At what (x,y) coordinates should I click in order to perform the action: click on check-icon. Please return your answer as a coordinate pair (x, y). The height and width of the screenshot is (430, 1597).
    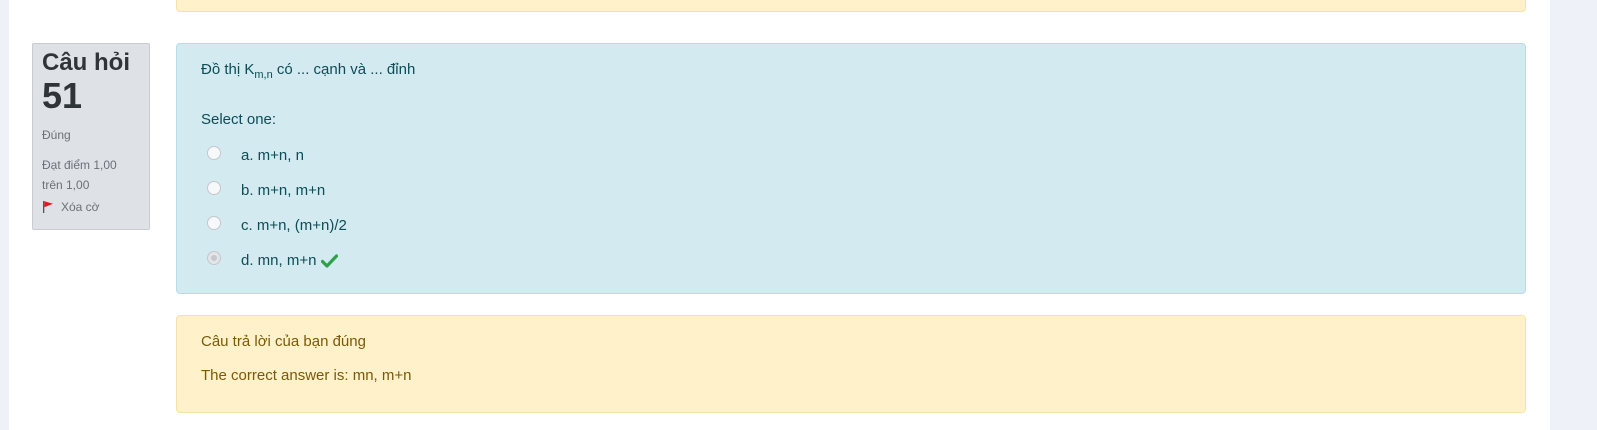
    Looking at the image, I should click on (330, 260).